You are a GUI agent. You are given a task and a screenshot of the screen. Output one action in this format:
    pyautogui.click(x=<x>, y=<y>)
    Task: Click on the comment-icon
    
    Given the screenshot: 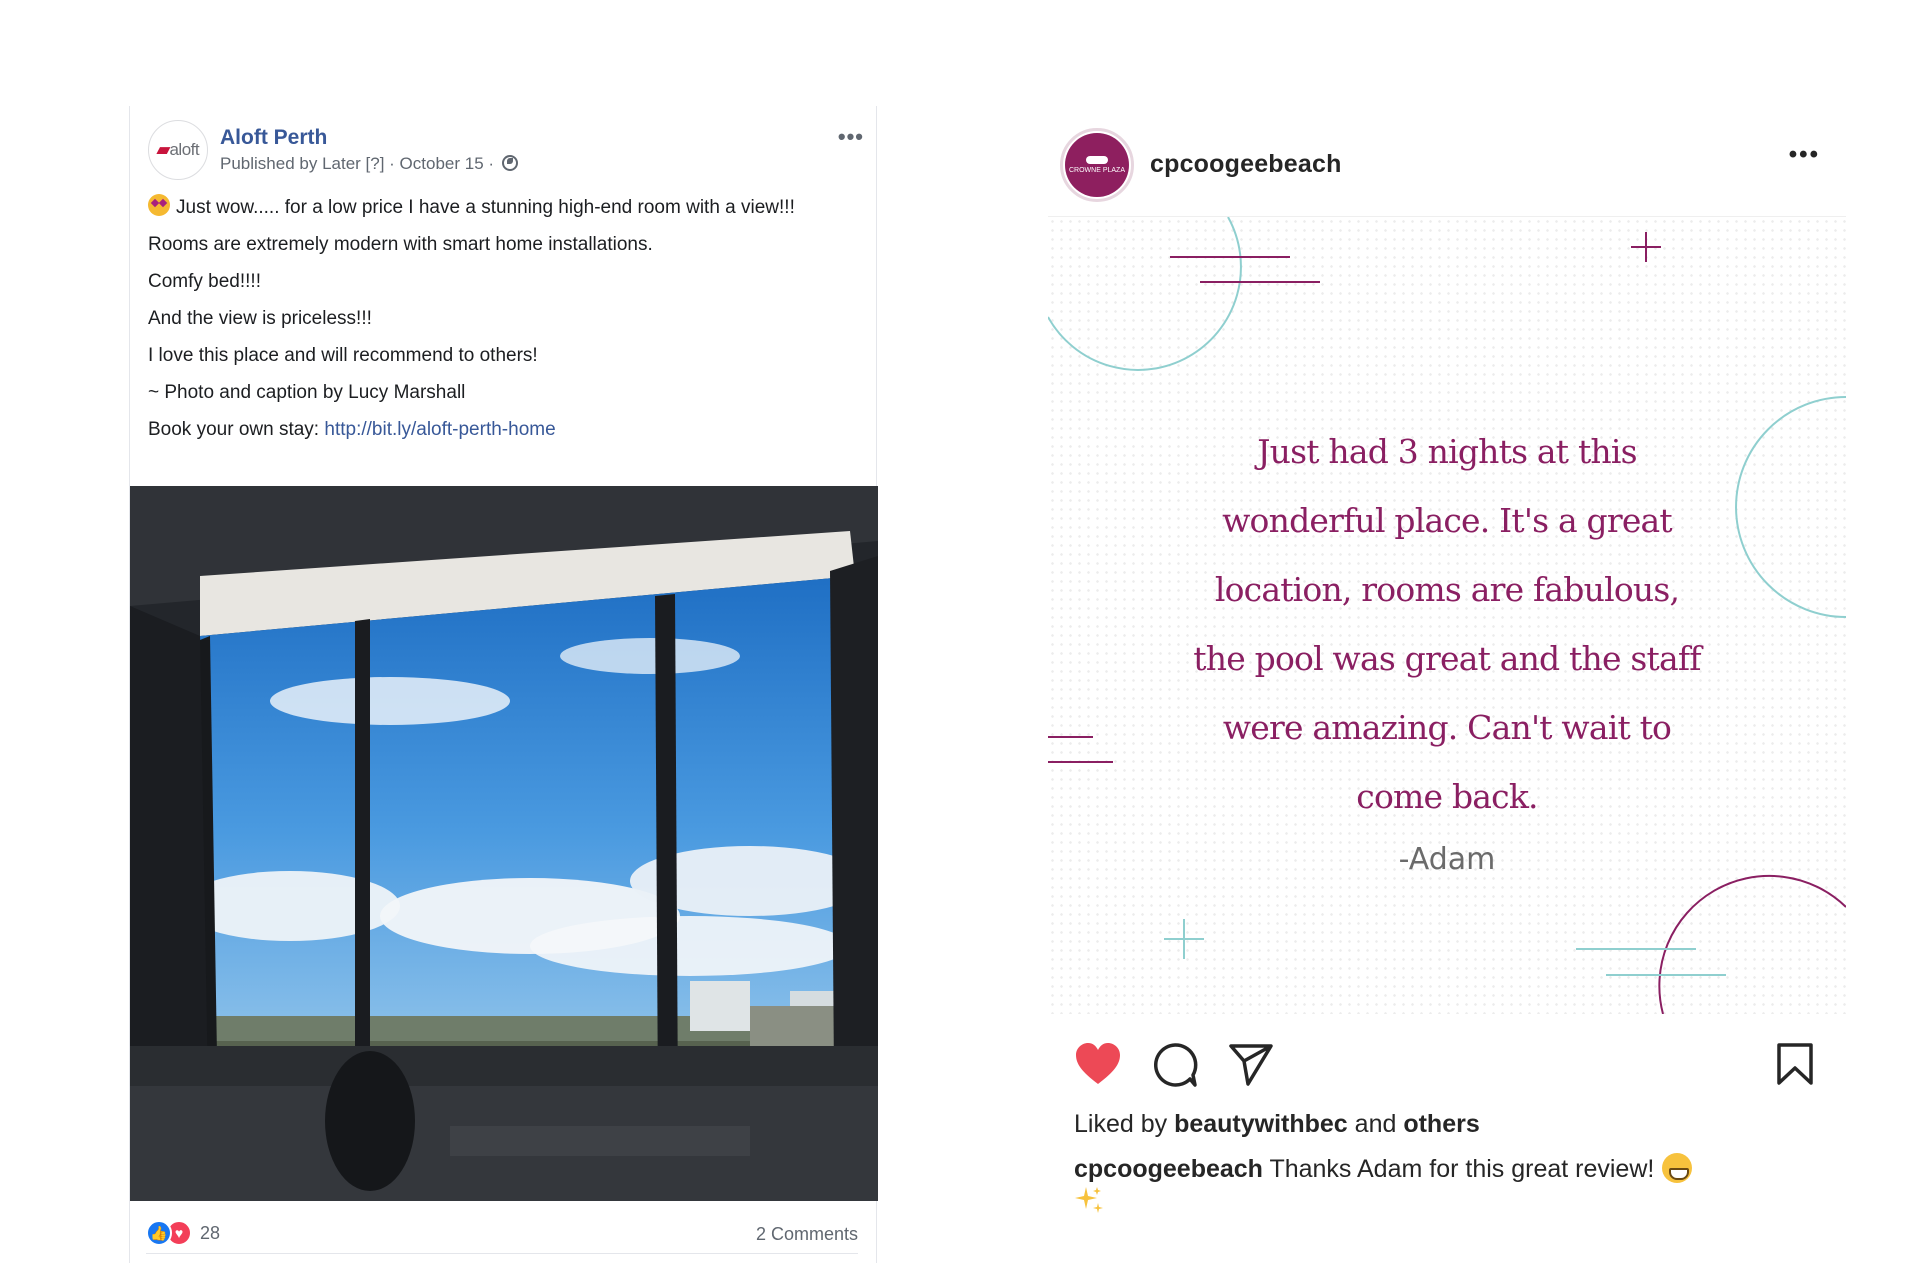 What is the action you would take?
    pyautogui.click(x=1175, y=1067)
    